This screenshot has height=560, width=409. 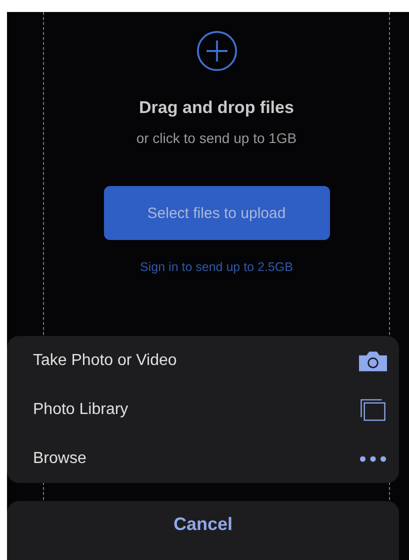 What do you see at coordinates (373, 458) in the screenshot?
I see `more-icon` at bounding box center [373, 458].